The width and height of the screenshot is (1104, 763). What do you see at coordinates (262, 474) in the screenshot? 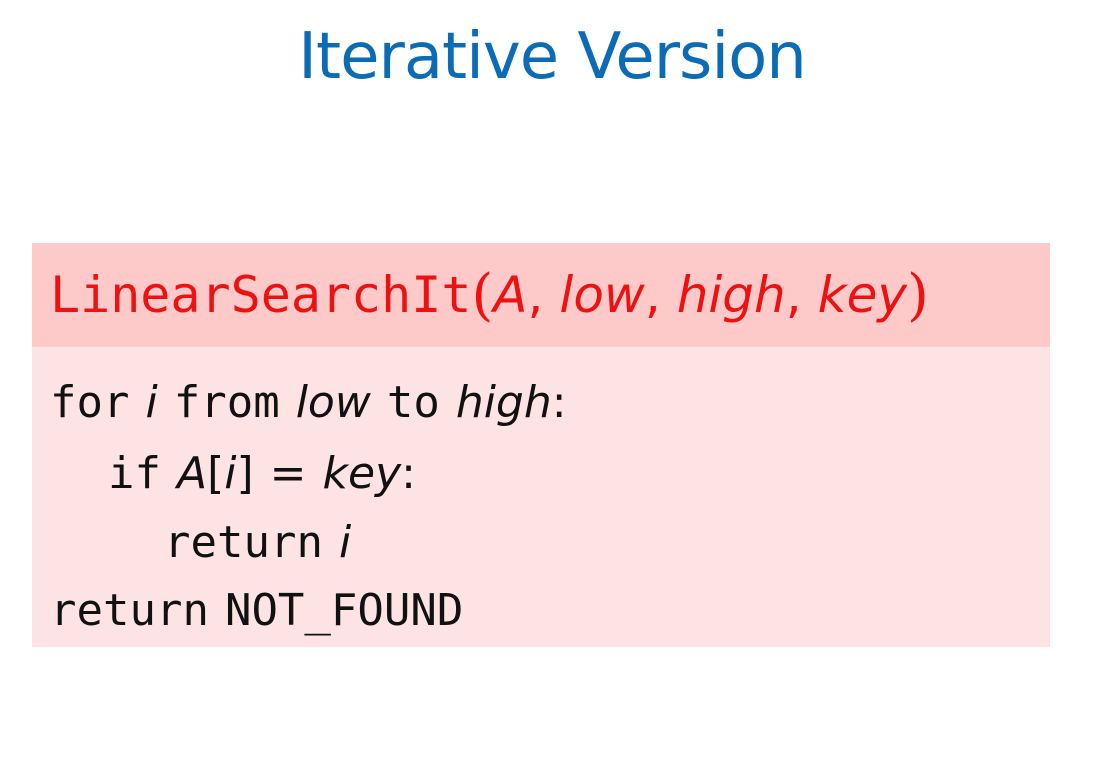
I see `code-line-if: if A[i] = key:` at bounding box center [262, 474].